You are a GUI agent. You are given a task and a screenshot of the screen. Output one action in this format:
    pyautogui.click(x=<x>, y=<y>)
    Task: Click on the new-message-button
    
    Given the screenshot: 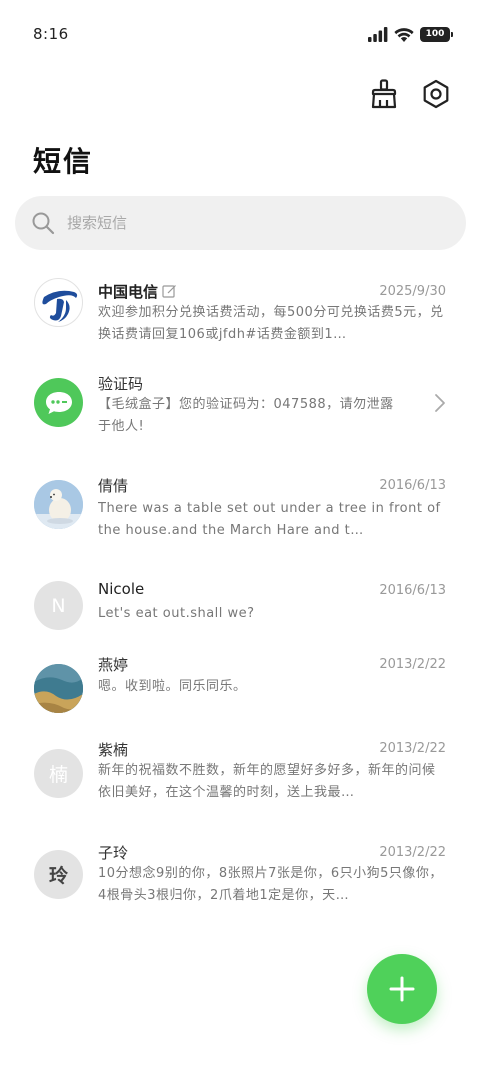 What is the action you would take?
    pyautogui.click(x=402, y=989)
    